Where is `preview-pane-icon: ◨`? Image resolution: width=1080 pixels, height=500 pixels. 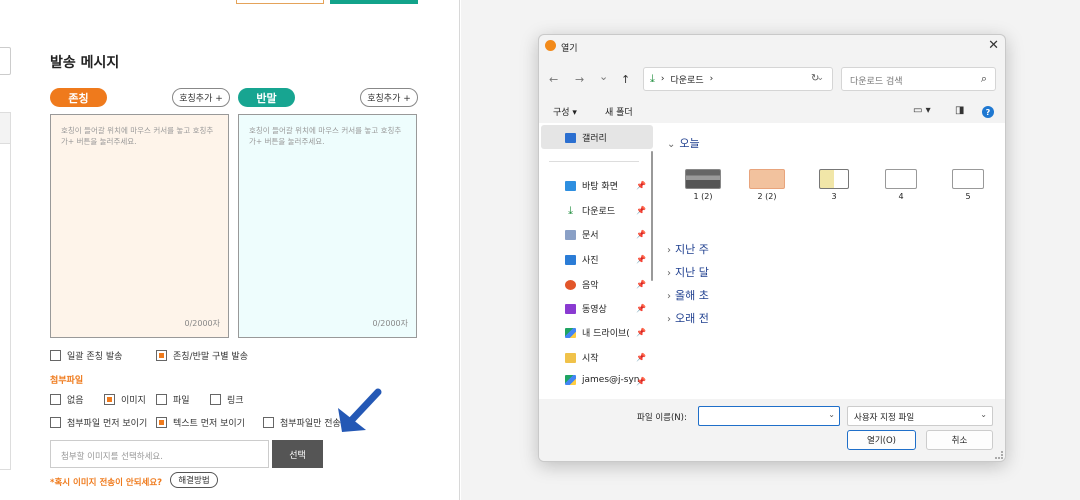 preview-pane-icon: ◨ is located at coordinates (959, 110).